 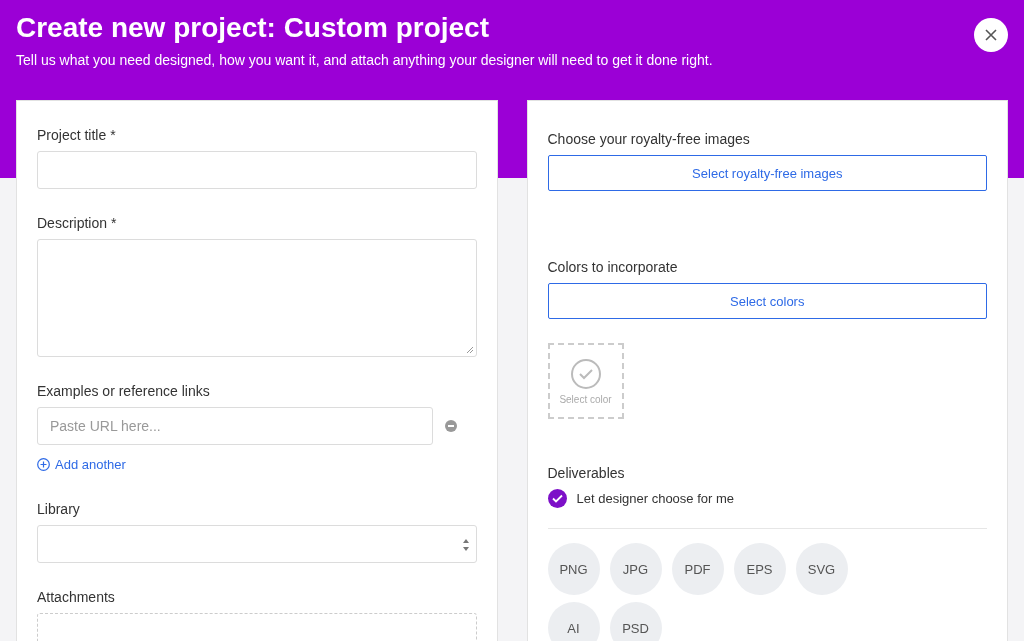 What do you see at coordinates (76, 597) in the screenshot?
I see `field-label: Attachments` at bounding box center [76, 597].